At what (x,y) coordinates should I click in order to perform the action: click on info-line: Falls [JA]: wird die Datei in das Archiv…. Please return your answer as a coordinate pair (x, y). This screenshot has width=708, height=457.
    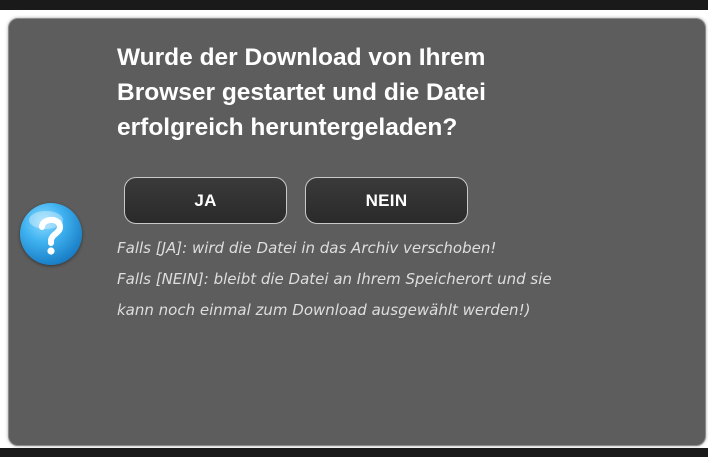
    Looking at the image, I should click on (307, 248).